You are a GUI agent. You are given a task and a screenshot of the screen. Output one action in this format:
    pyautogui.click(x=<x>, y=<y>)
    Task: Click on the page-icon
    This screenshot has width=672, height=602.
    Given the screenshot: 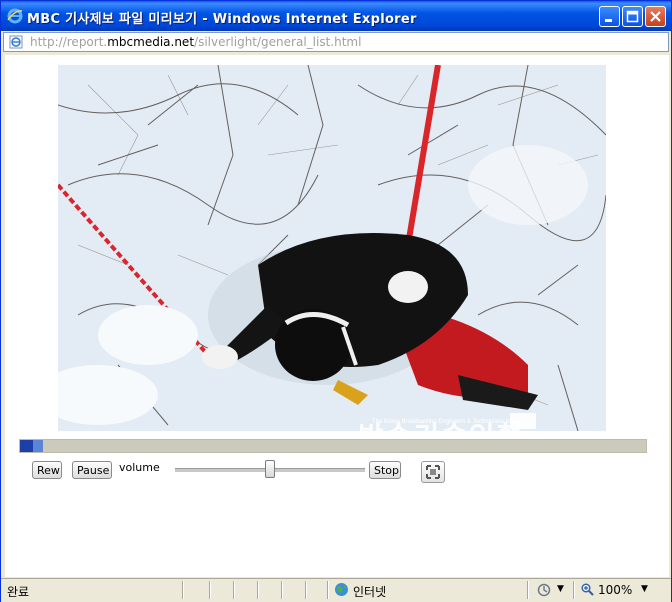 What is the action you would take?
    pyautogui.click(x=16, y=42)
    